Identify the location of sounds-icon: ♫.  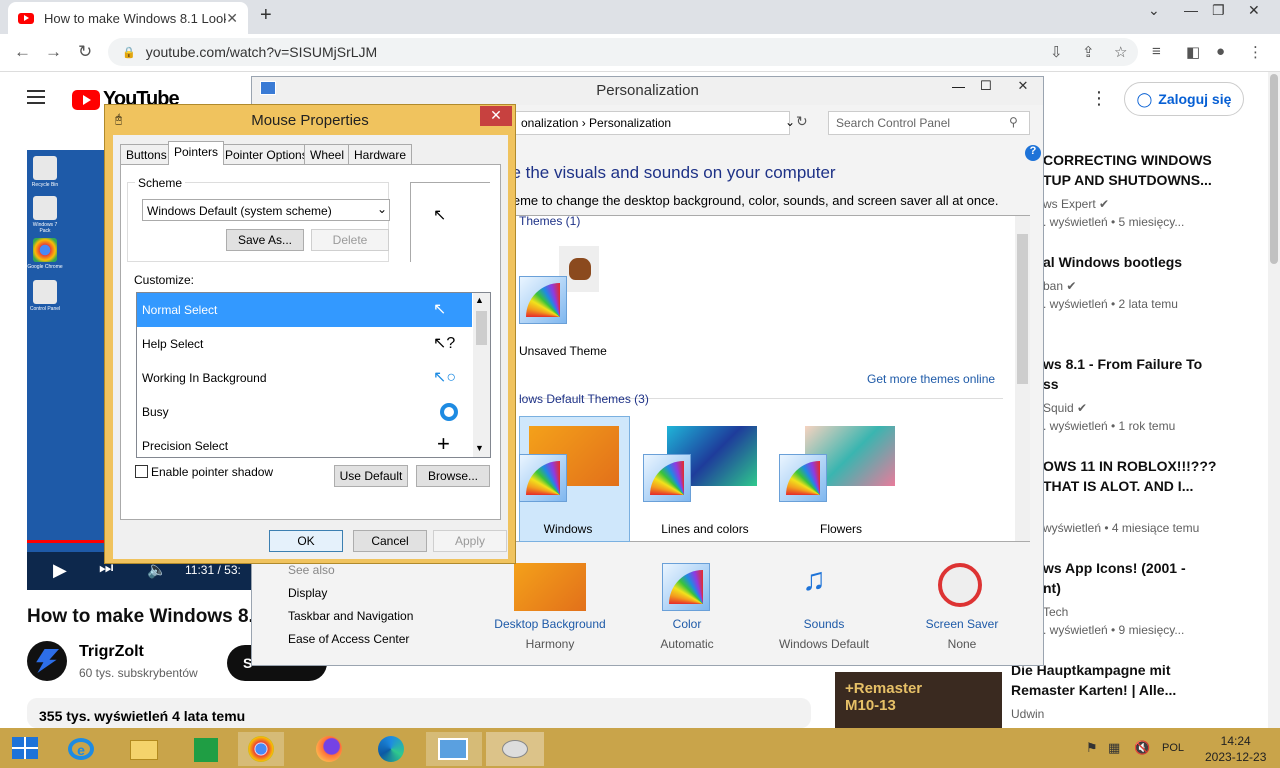
(814, 579).